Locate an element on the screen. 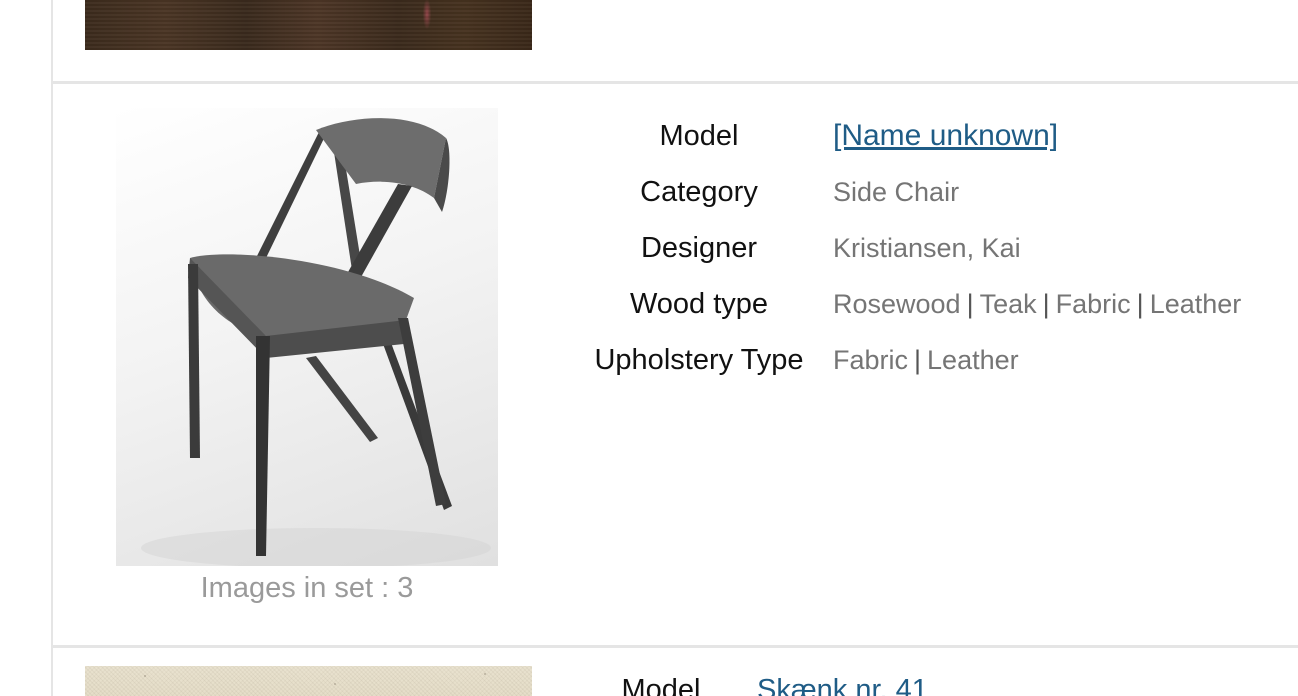 Image resolution: width=1298 pixels, height=696 pixels. category-label: Category is located at coordinates (699, 191).